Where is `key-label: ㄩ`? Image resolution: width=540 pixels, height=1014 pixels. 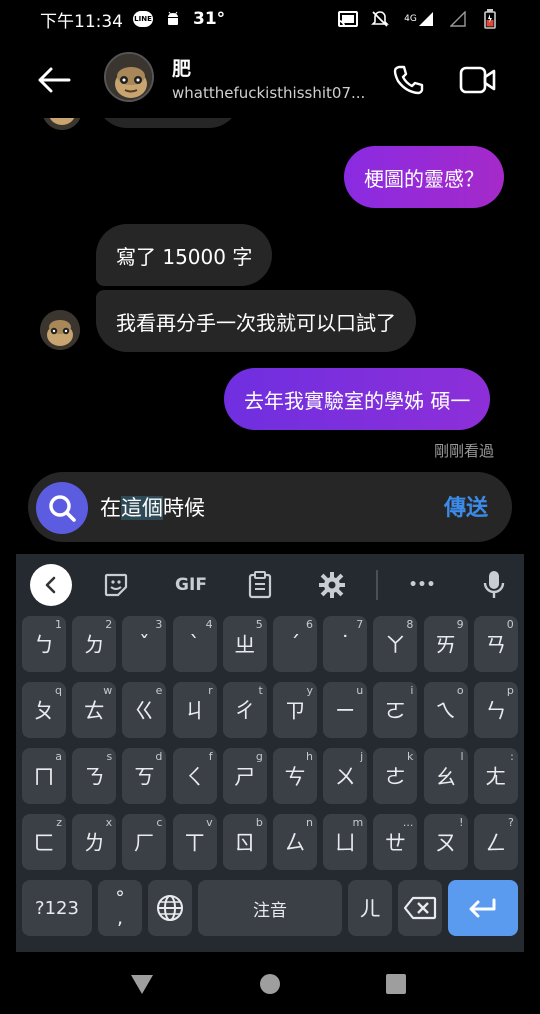 key-label: ㄩ is located at coordinates (345, 843).